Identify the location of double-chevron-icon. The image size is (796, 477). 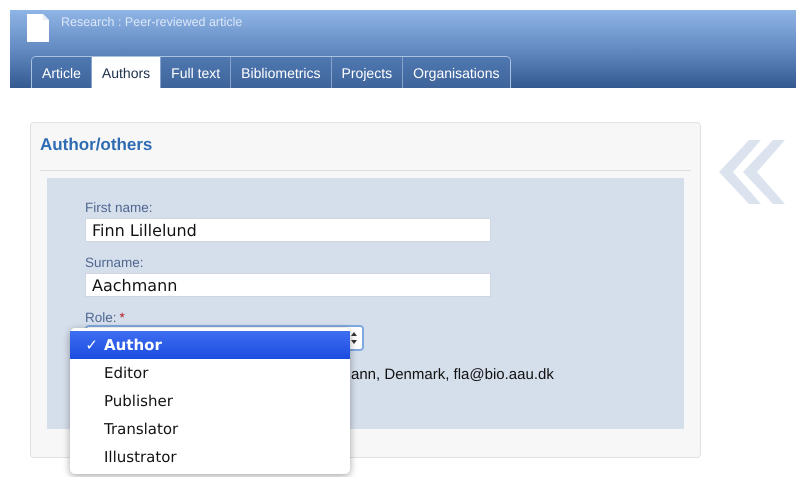
(752, 172).